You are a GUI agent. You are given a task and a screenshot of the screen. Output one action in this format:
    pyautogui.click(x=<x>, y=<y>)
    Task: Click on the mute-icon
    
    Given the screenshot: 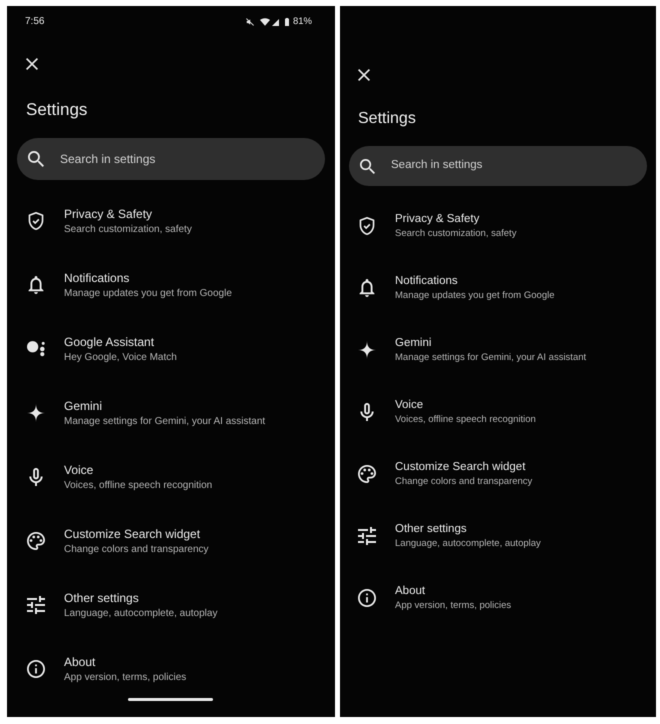 What is the action you would take?
    pyautogui.click(x=250, y=22)
    